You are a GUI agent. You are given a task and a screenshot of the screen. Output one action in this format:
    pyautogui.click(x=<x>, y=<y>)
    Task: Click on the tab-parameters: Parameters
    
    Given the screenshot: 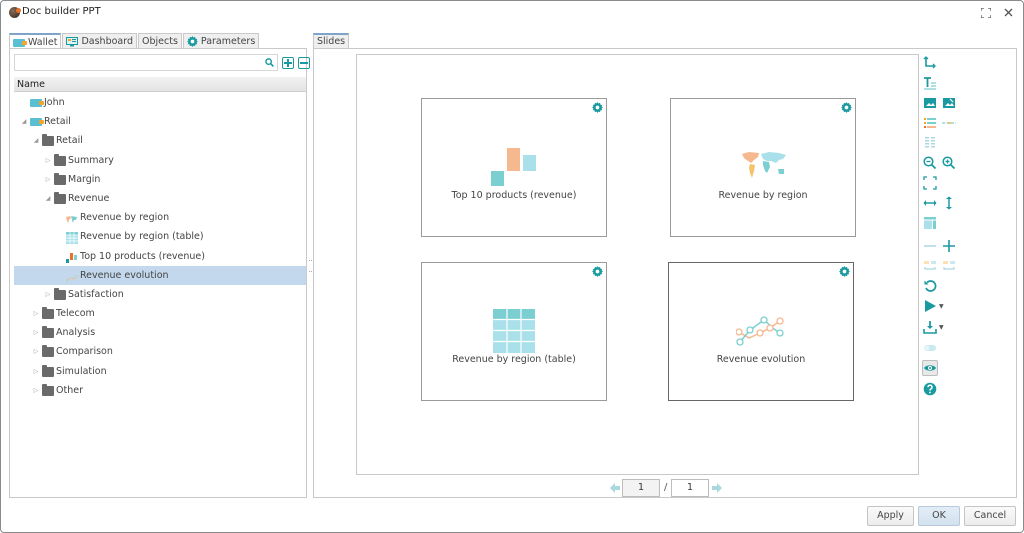 What is the action you would take?
    pyautogui.click(x=221, y=41)
    